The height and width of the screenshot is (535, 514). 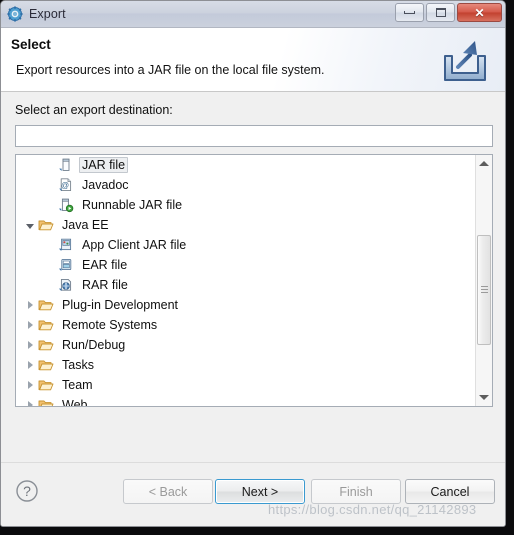 What do you see at coordinates (245, 285) in the screenshot?
I see `tree-item-rar-file: RAR file` at bounding box center [245, 285].